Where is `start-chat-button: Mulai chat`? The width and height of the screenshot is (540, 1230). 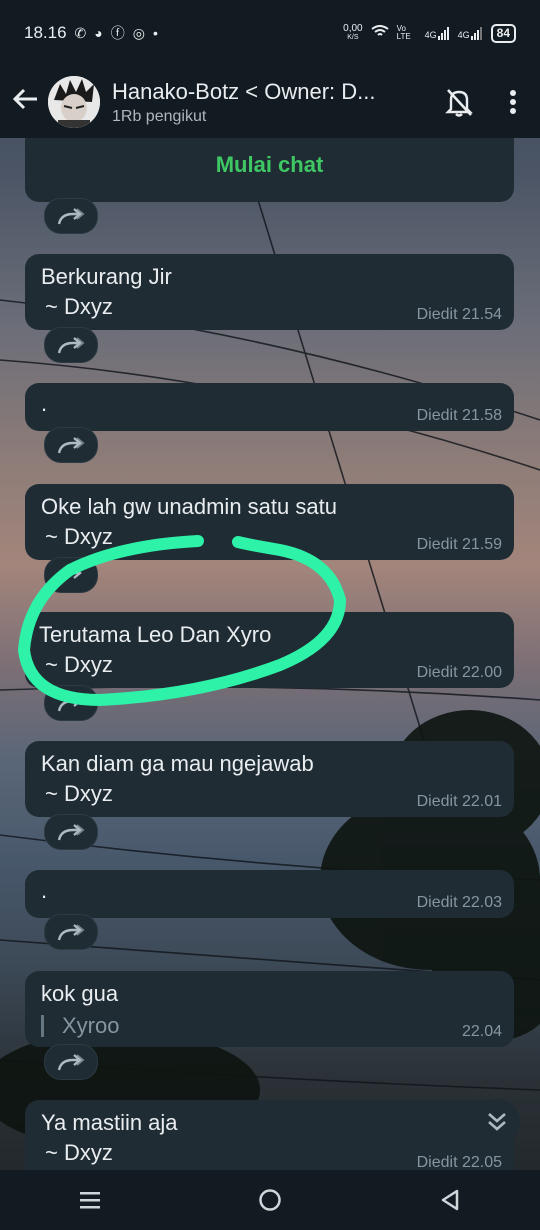 start-chat-button: Mulai chat is located at coordinates (269, 165).